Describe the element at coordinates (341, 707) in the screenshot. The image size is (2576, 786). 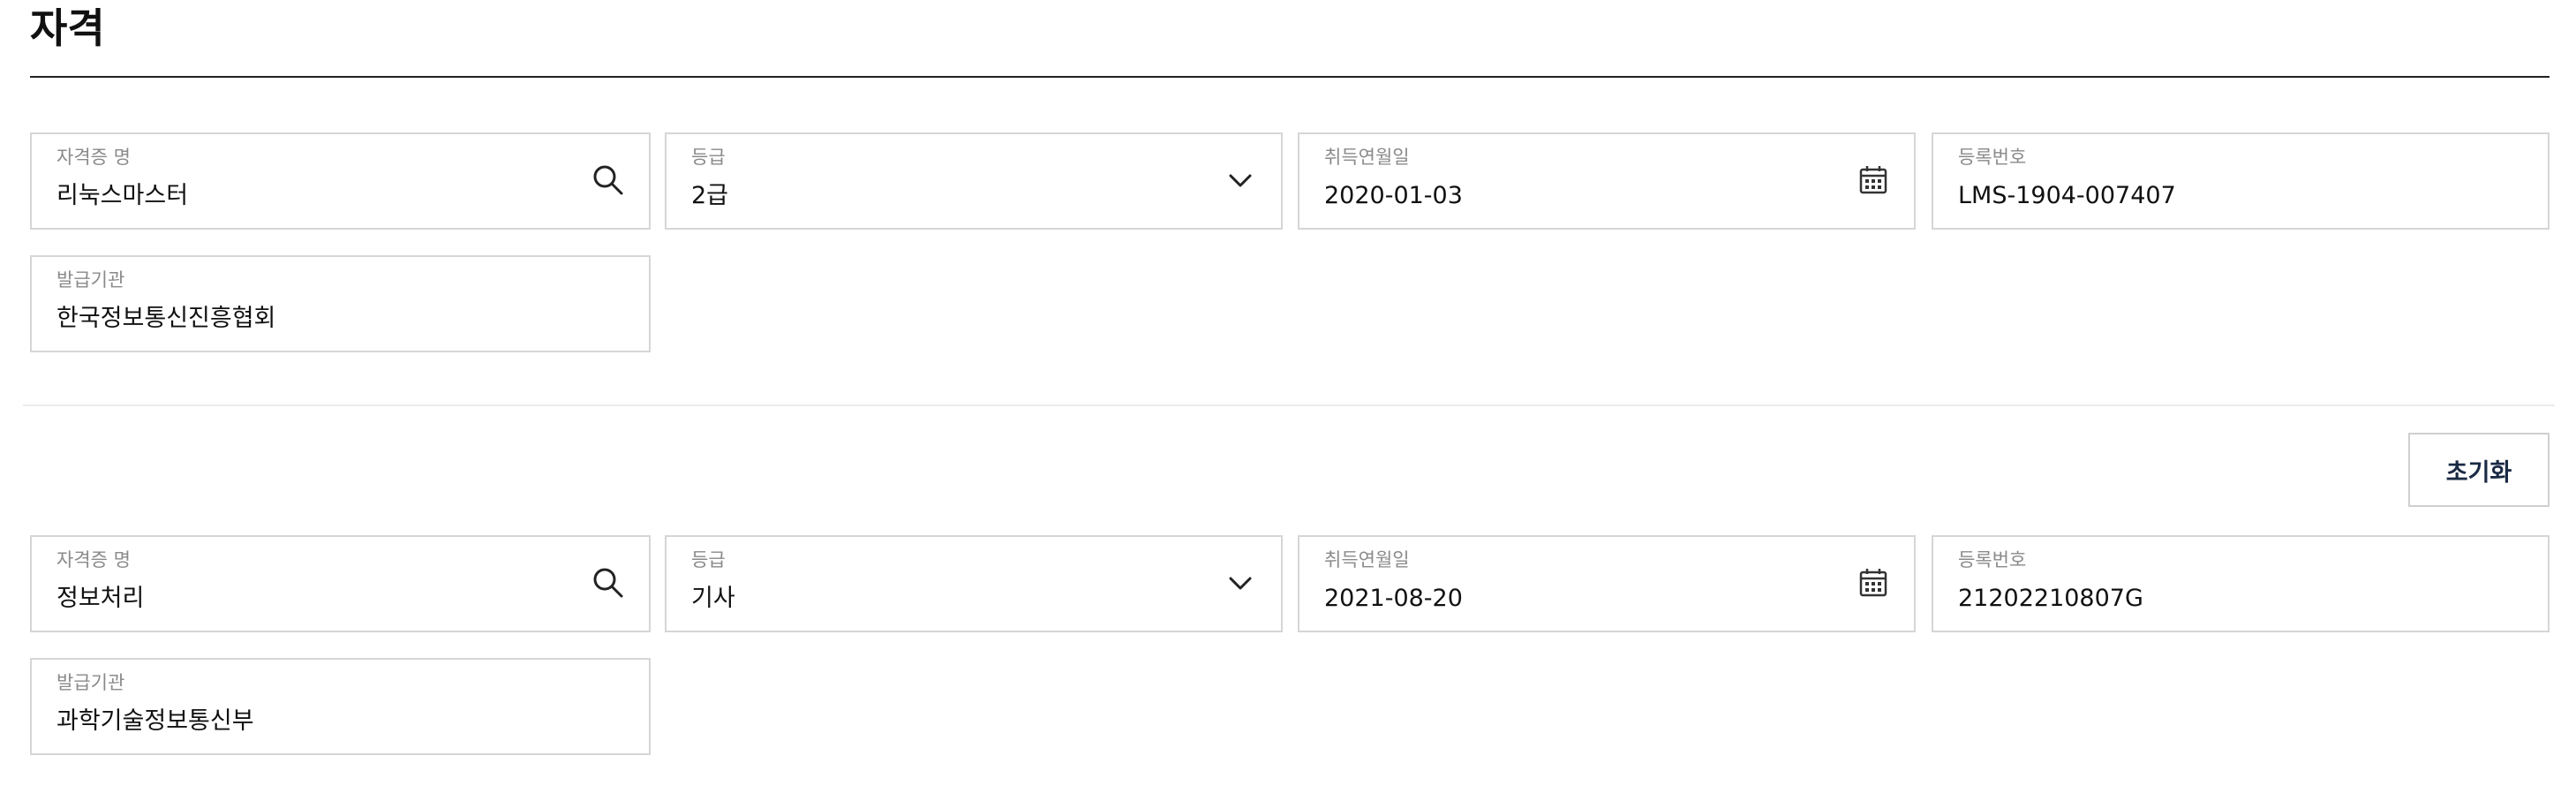
I see `issuer-field: 발급기관 과학기술정보통신부` at that location.